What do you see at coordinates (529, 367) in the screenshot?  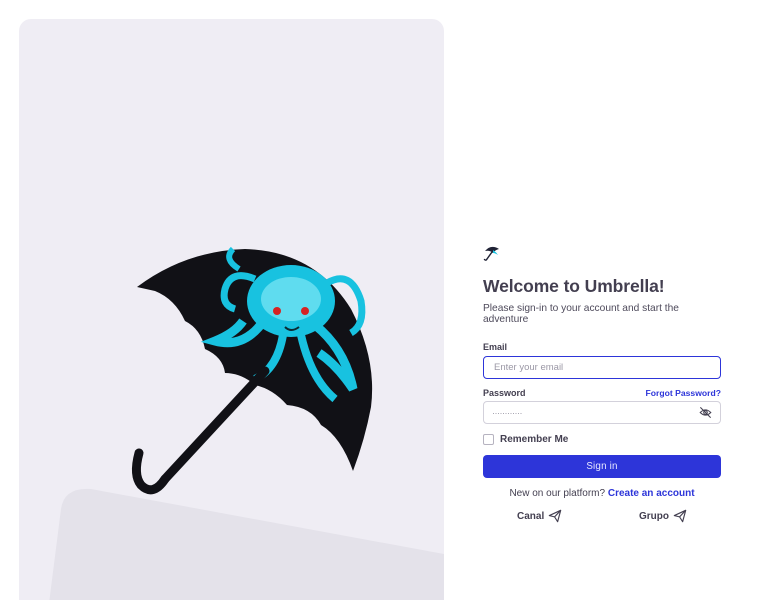 I see `email-placeholder: Enter your email` at bounding box center [529, 367].